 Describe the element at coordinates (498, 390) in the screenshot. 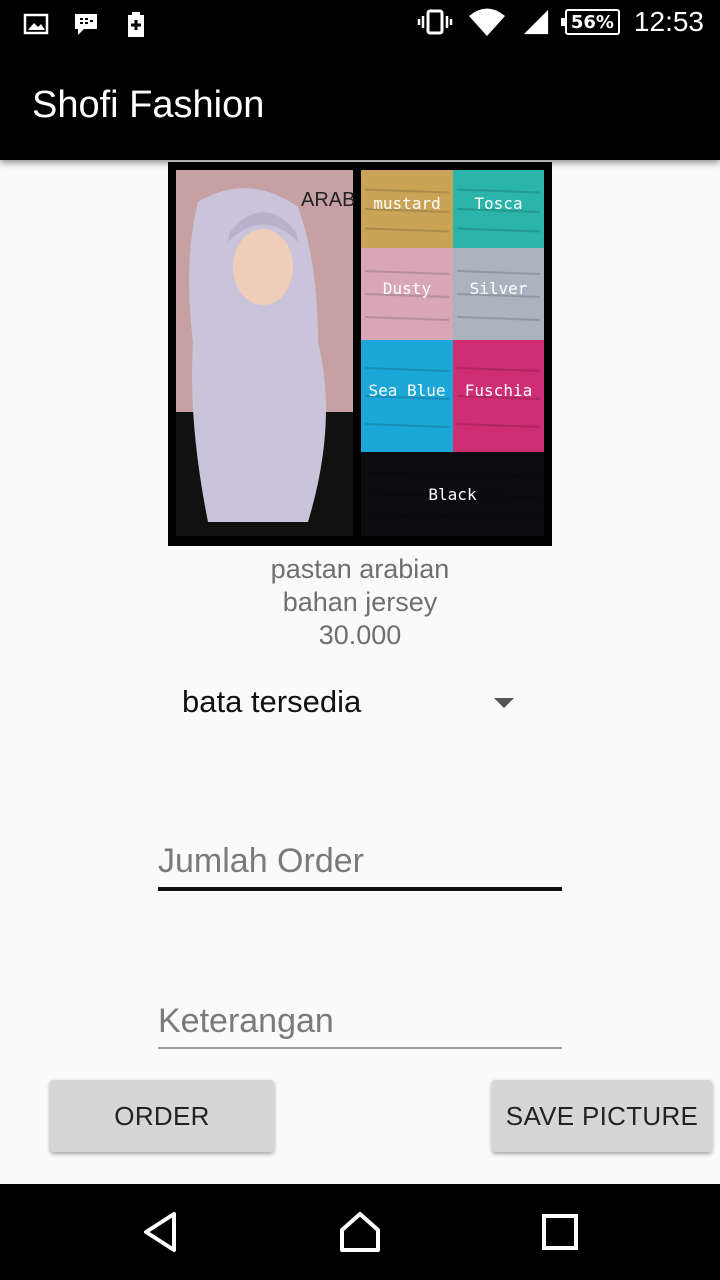

I see `swatch-label-5: Fuschia` at that location.